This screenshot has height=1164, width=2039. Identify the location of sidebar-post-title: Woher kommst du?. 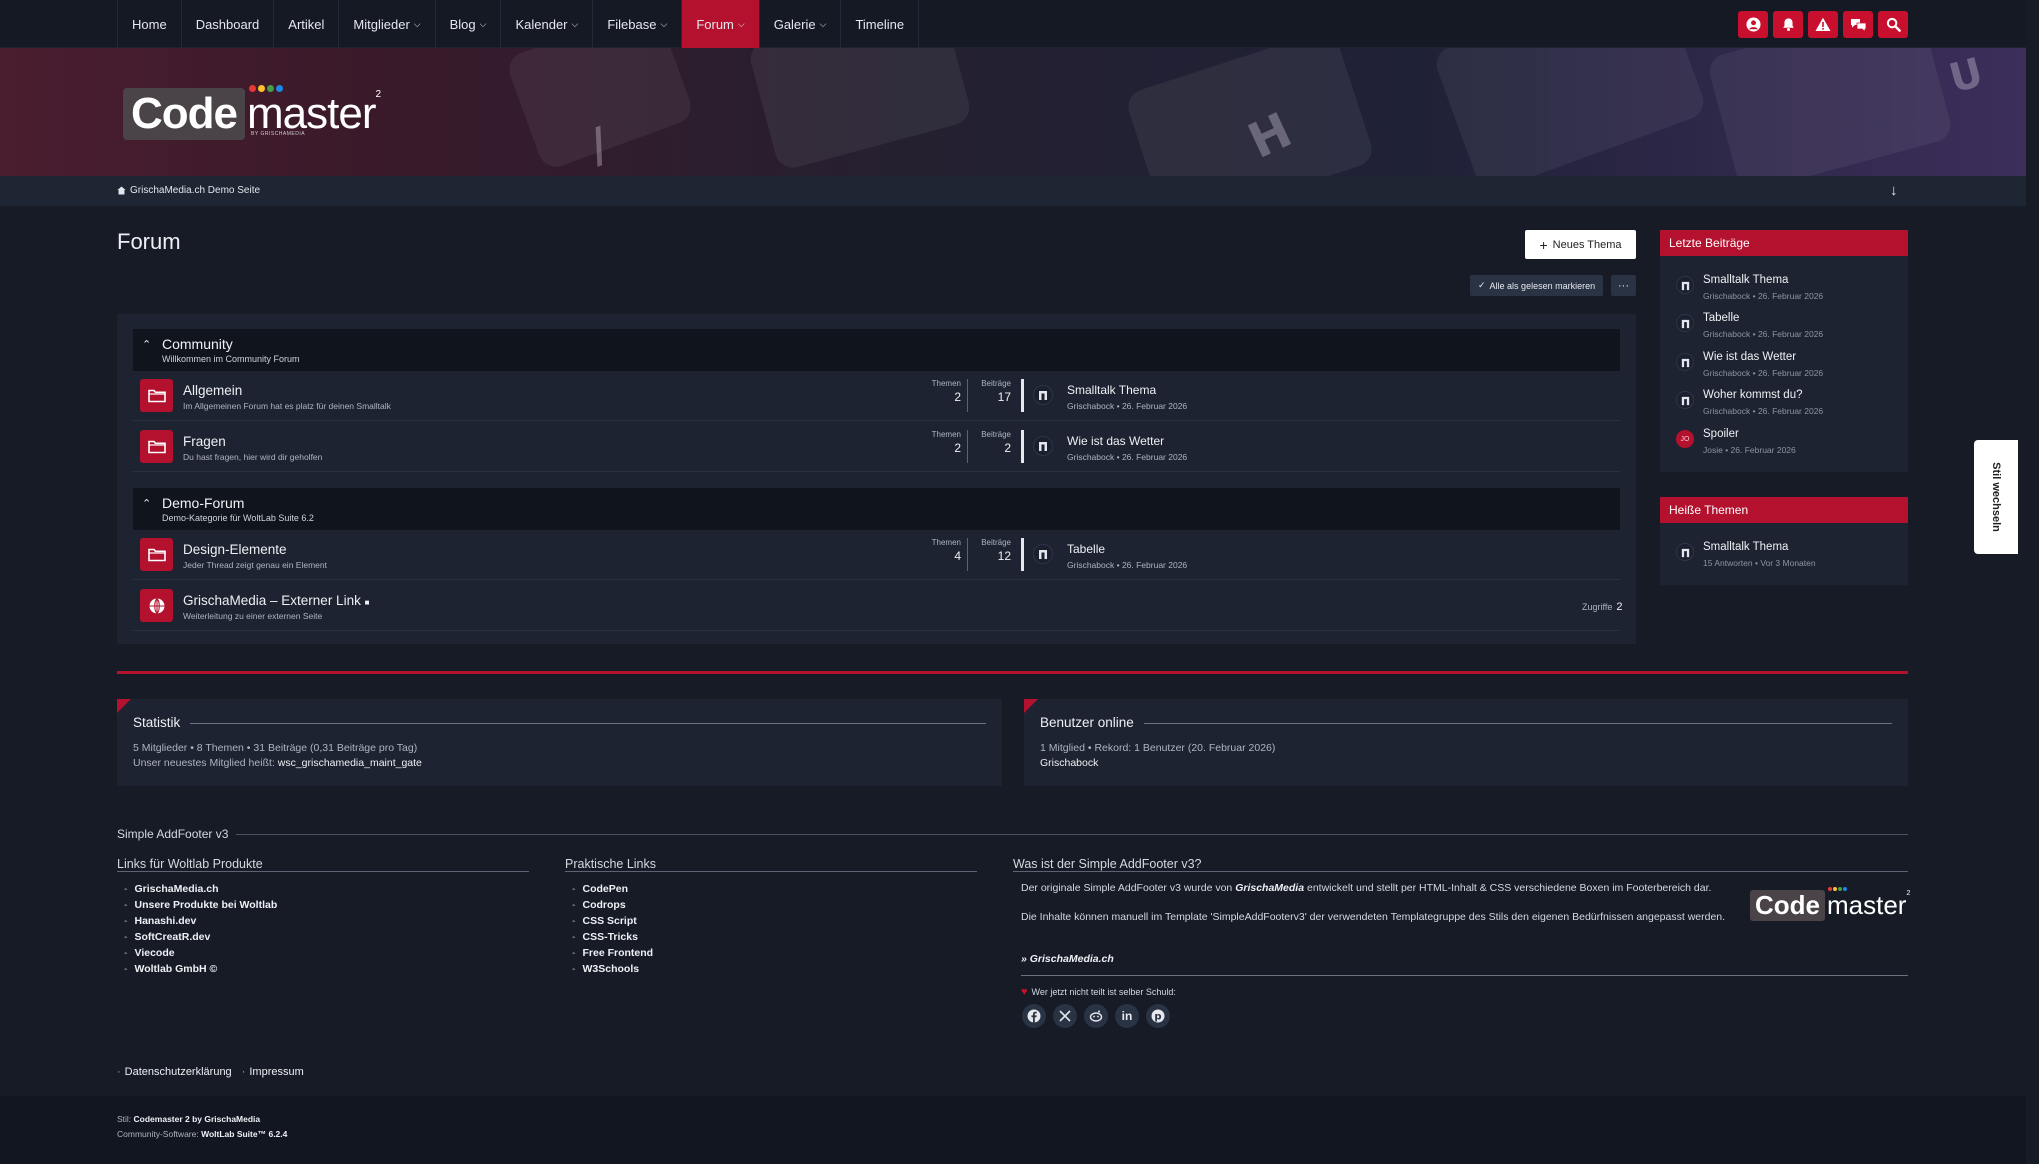
(1753, 395).